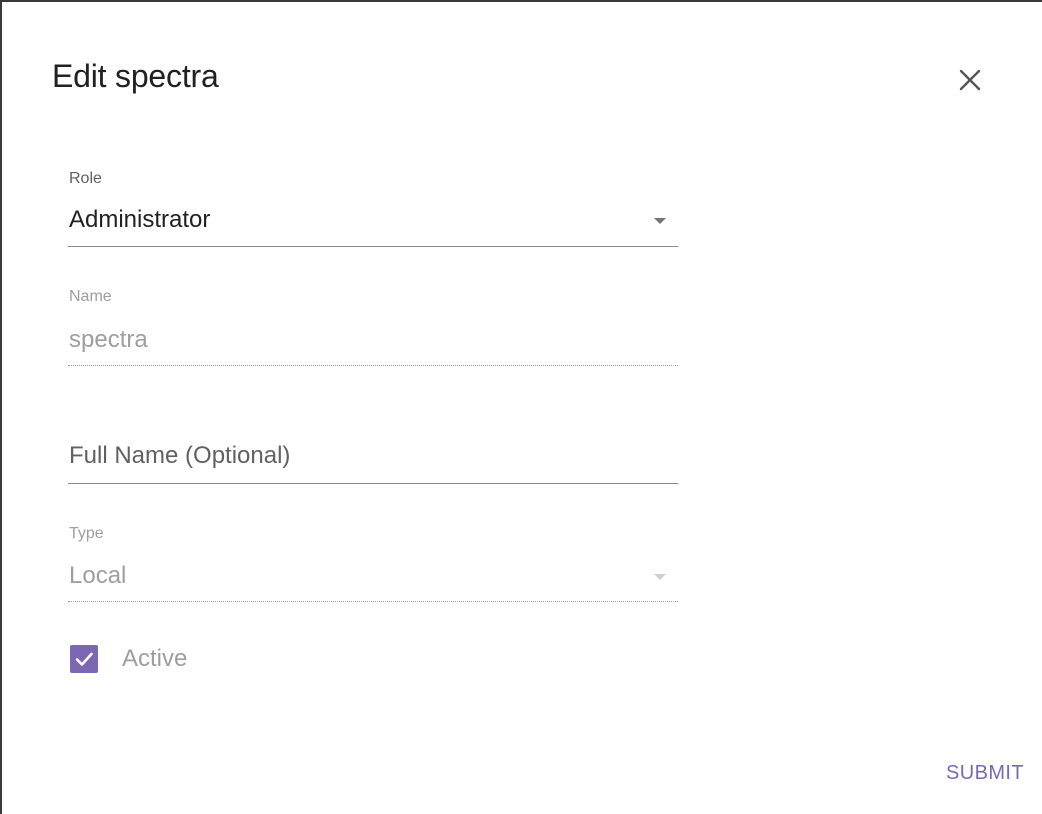  What do you see at coordinates (373, 460) in the screenshot?
I see `full-name-input: Full Name (Optional)` at bounding box center [373, 460].